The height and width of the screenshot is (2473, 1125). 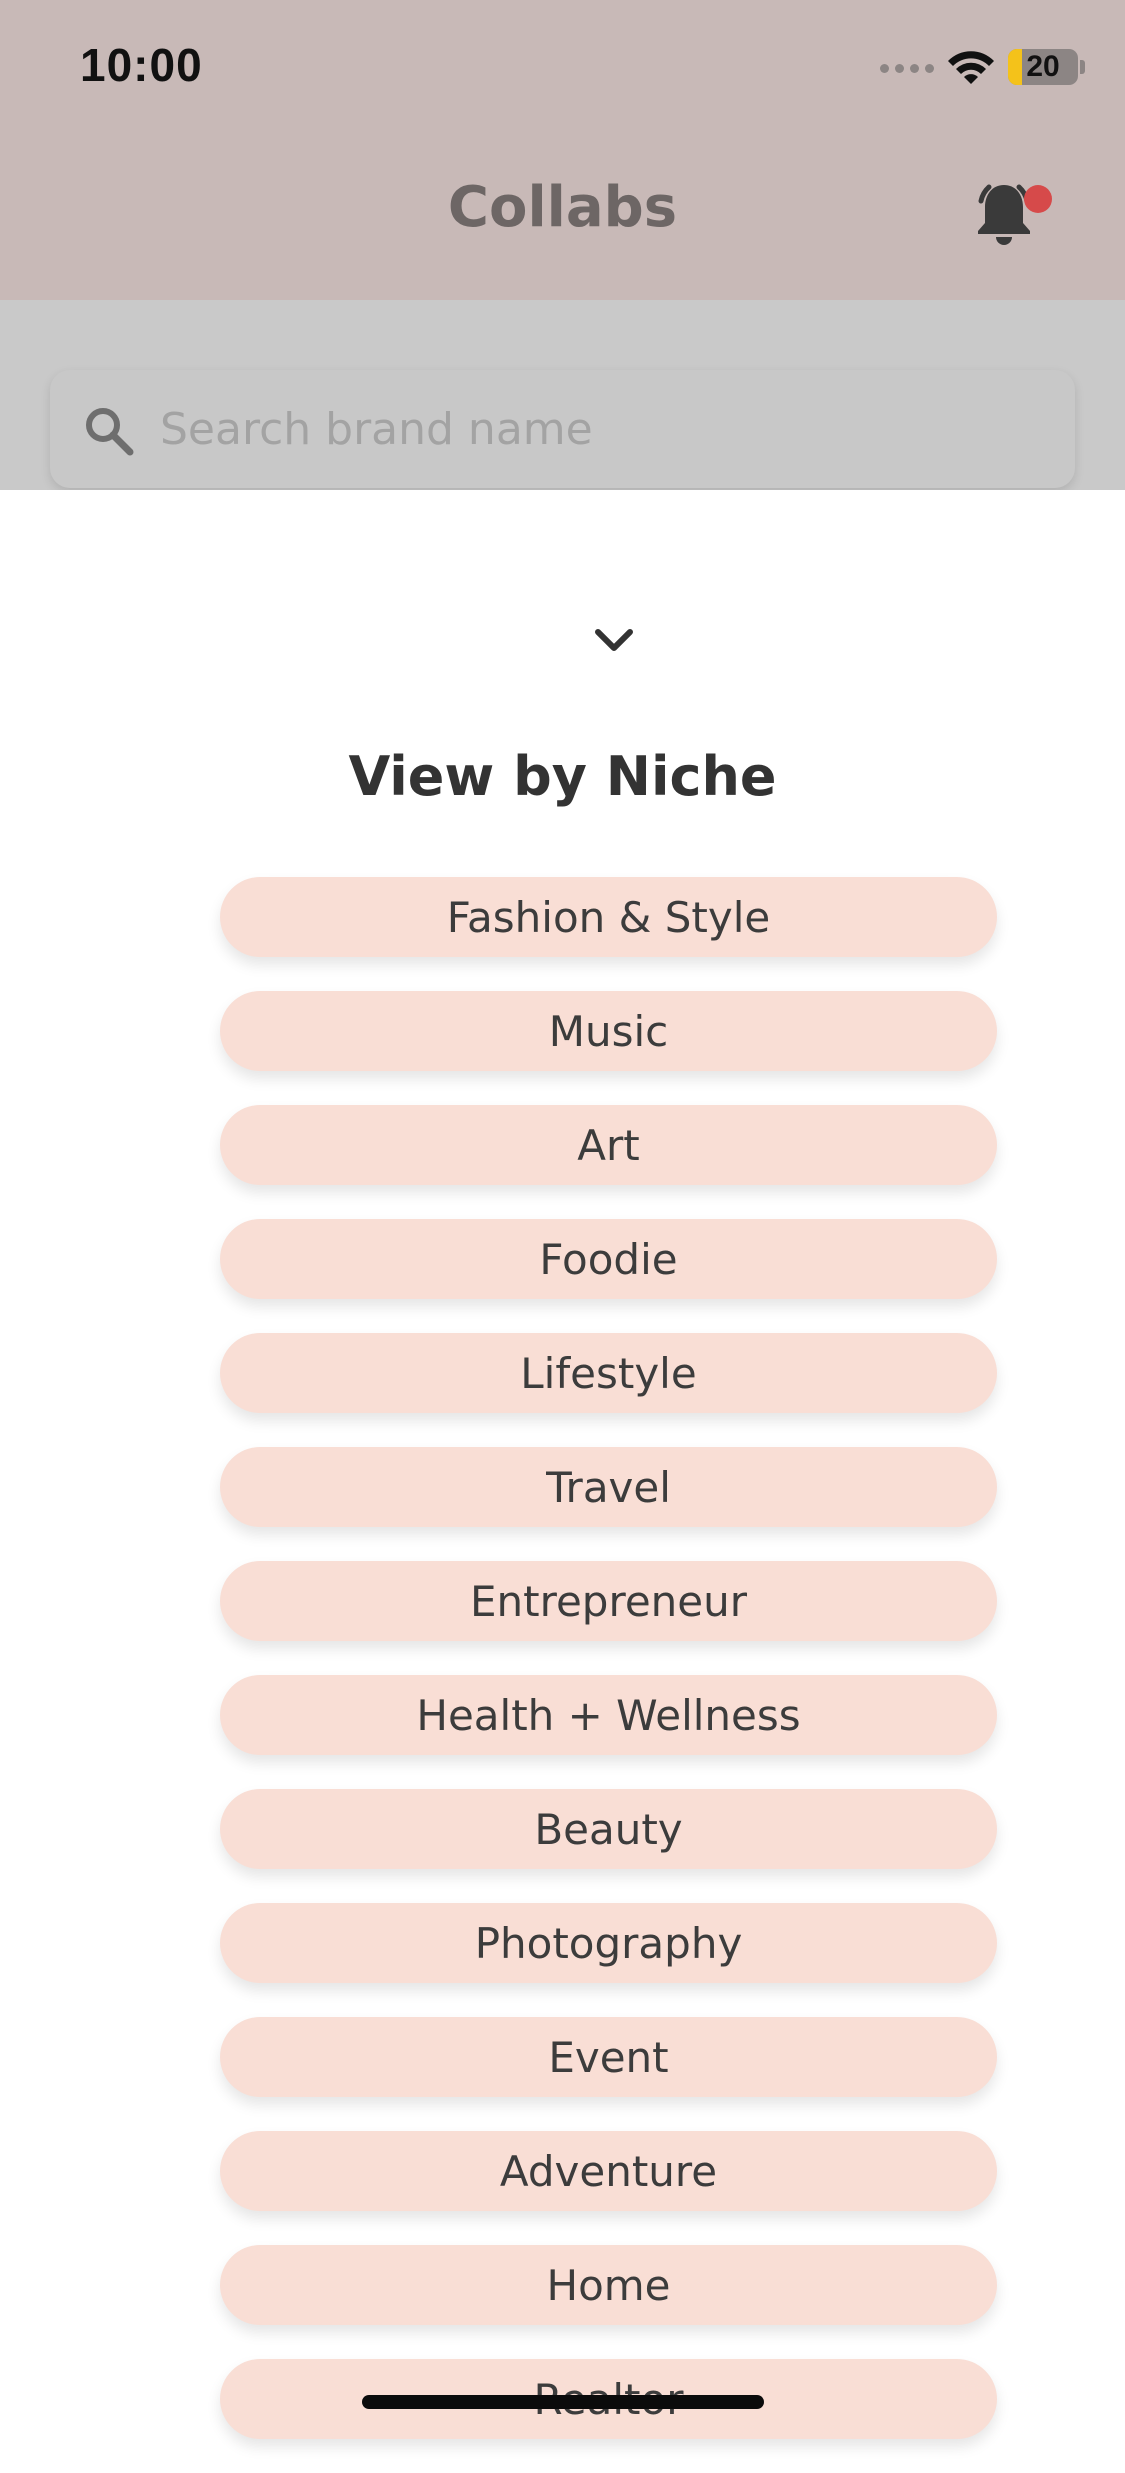 What do you see at coordinates (971, 67) in the screenshot?
I see `wifi-icon` at bounding box center [971, 67].